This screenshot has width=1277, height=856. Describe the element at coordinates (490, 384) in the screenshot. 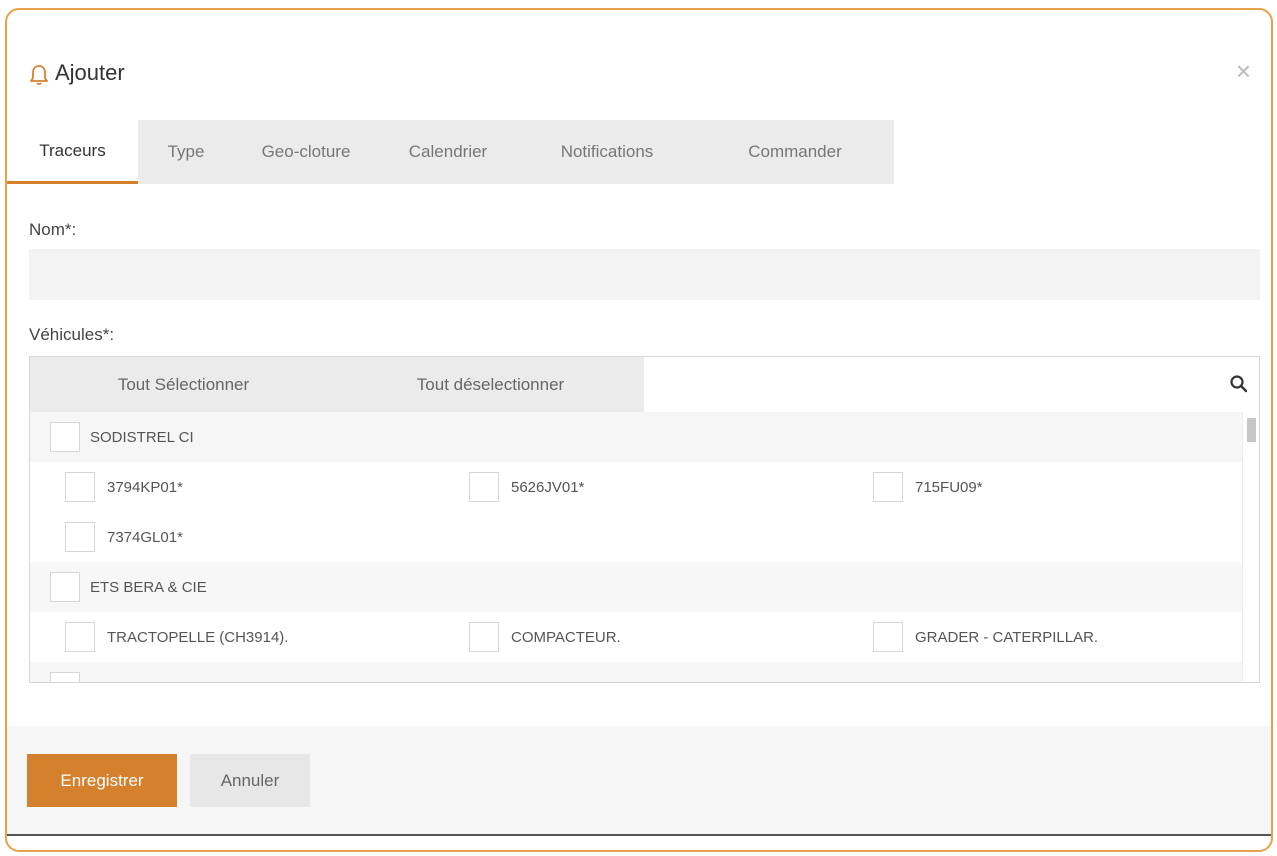

I see `deselect-all-button: Tout déselectionner` at that location.